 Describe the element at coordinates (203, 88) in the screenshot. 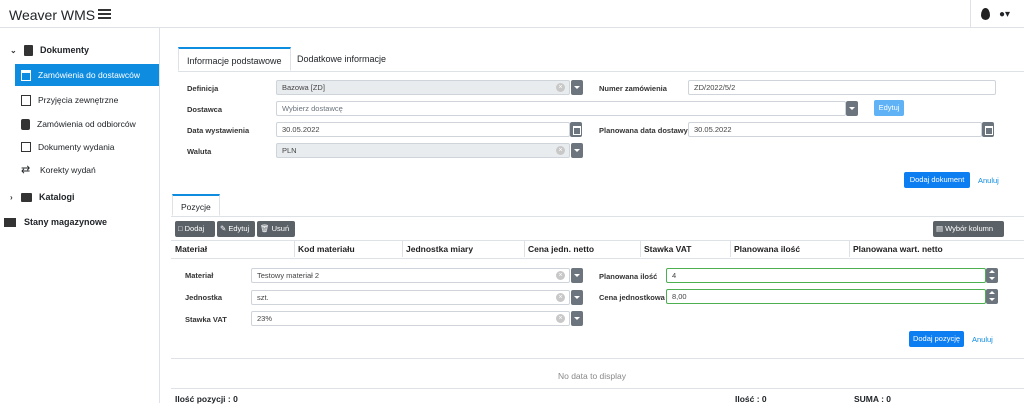

I see `definicja-label: Definicja` at that location.